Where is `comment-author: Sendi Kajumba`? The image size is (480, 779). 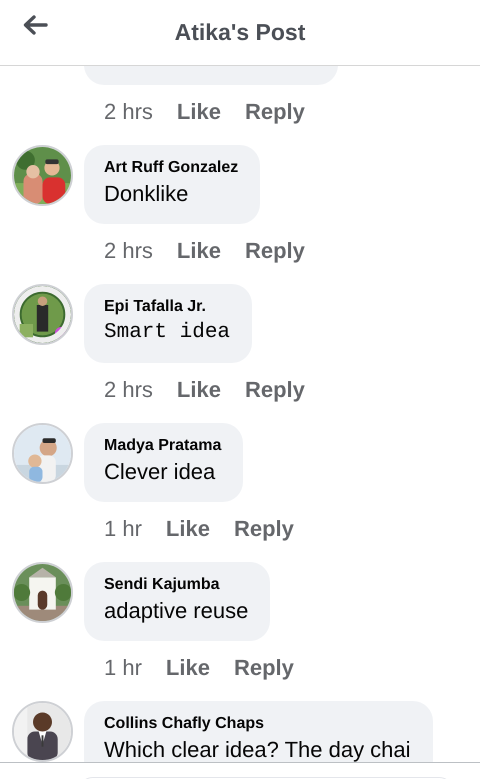 comment-author: Sendi Kajumba is located at coordinates (176, 585).